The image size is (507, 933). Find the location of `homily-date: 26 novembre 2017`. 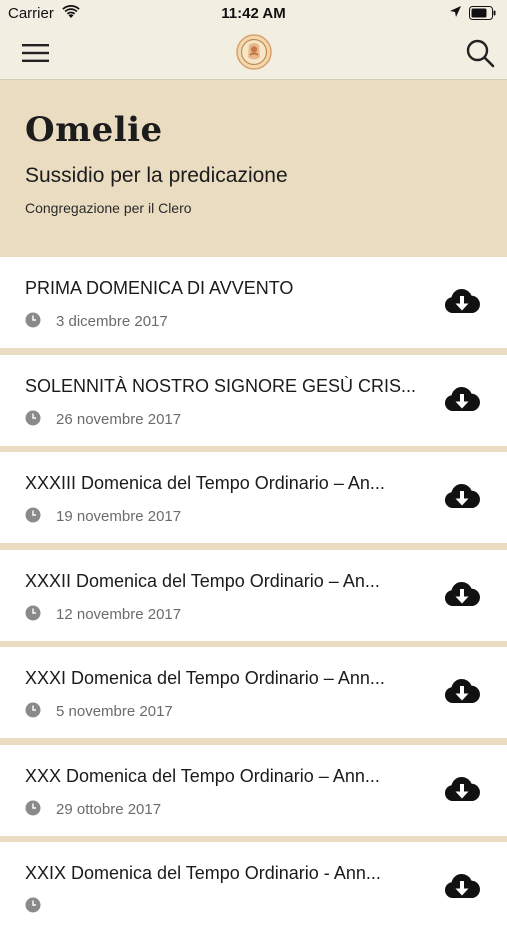

homily-date: 26 novembre 2017 is located at coordinates (119, 419).